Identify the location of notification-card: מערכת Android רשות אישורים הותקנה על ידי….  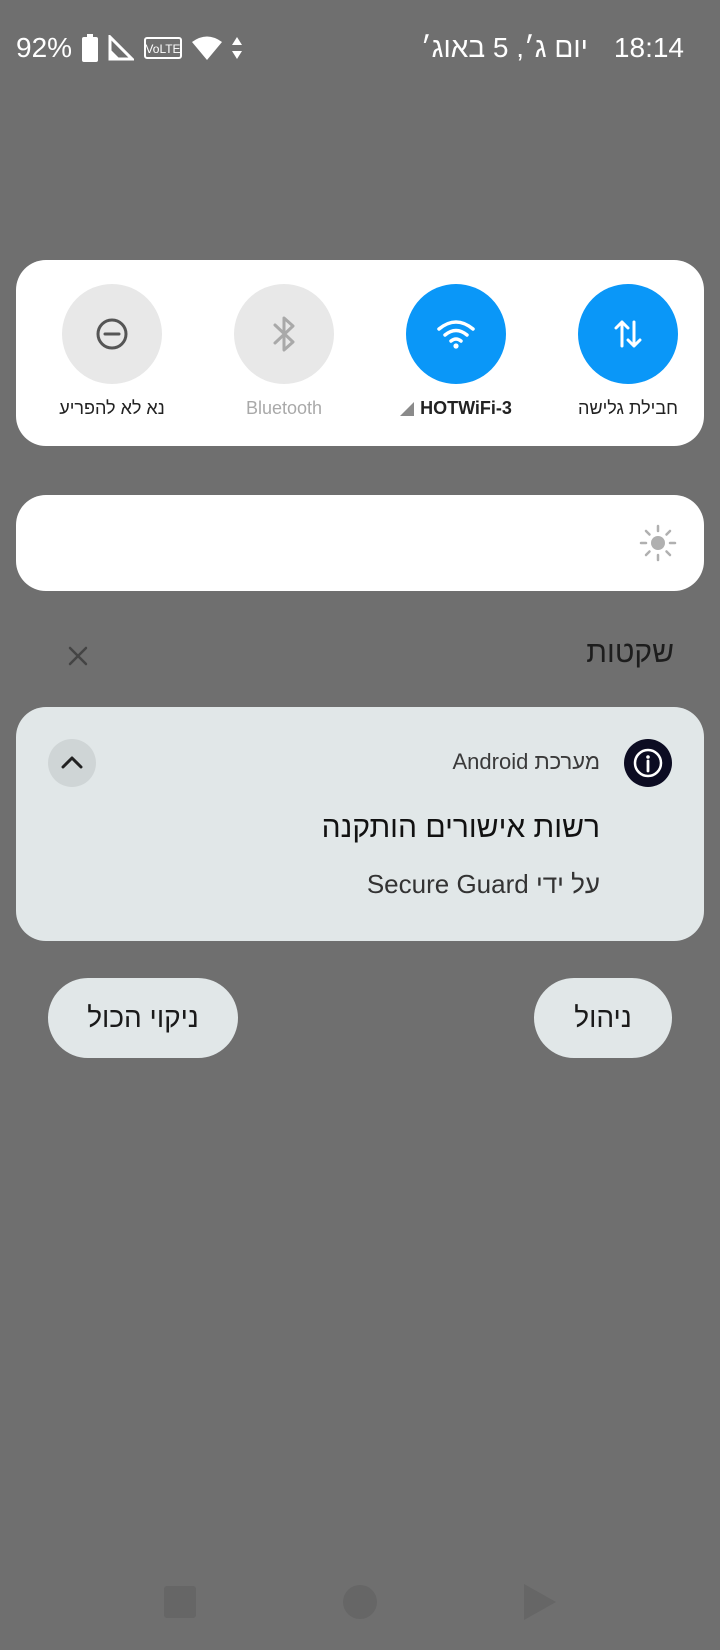
(360, 824).